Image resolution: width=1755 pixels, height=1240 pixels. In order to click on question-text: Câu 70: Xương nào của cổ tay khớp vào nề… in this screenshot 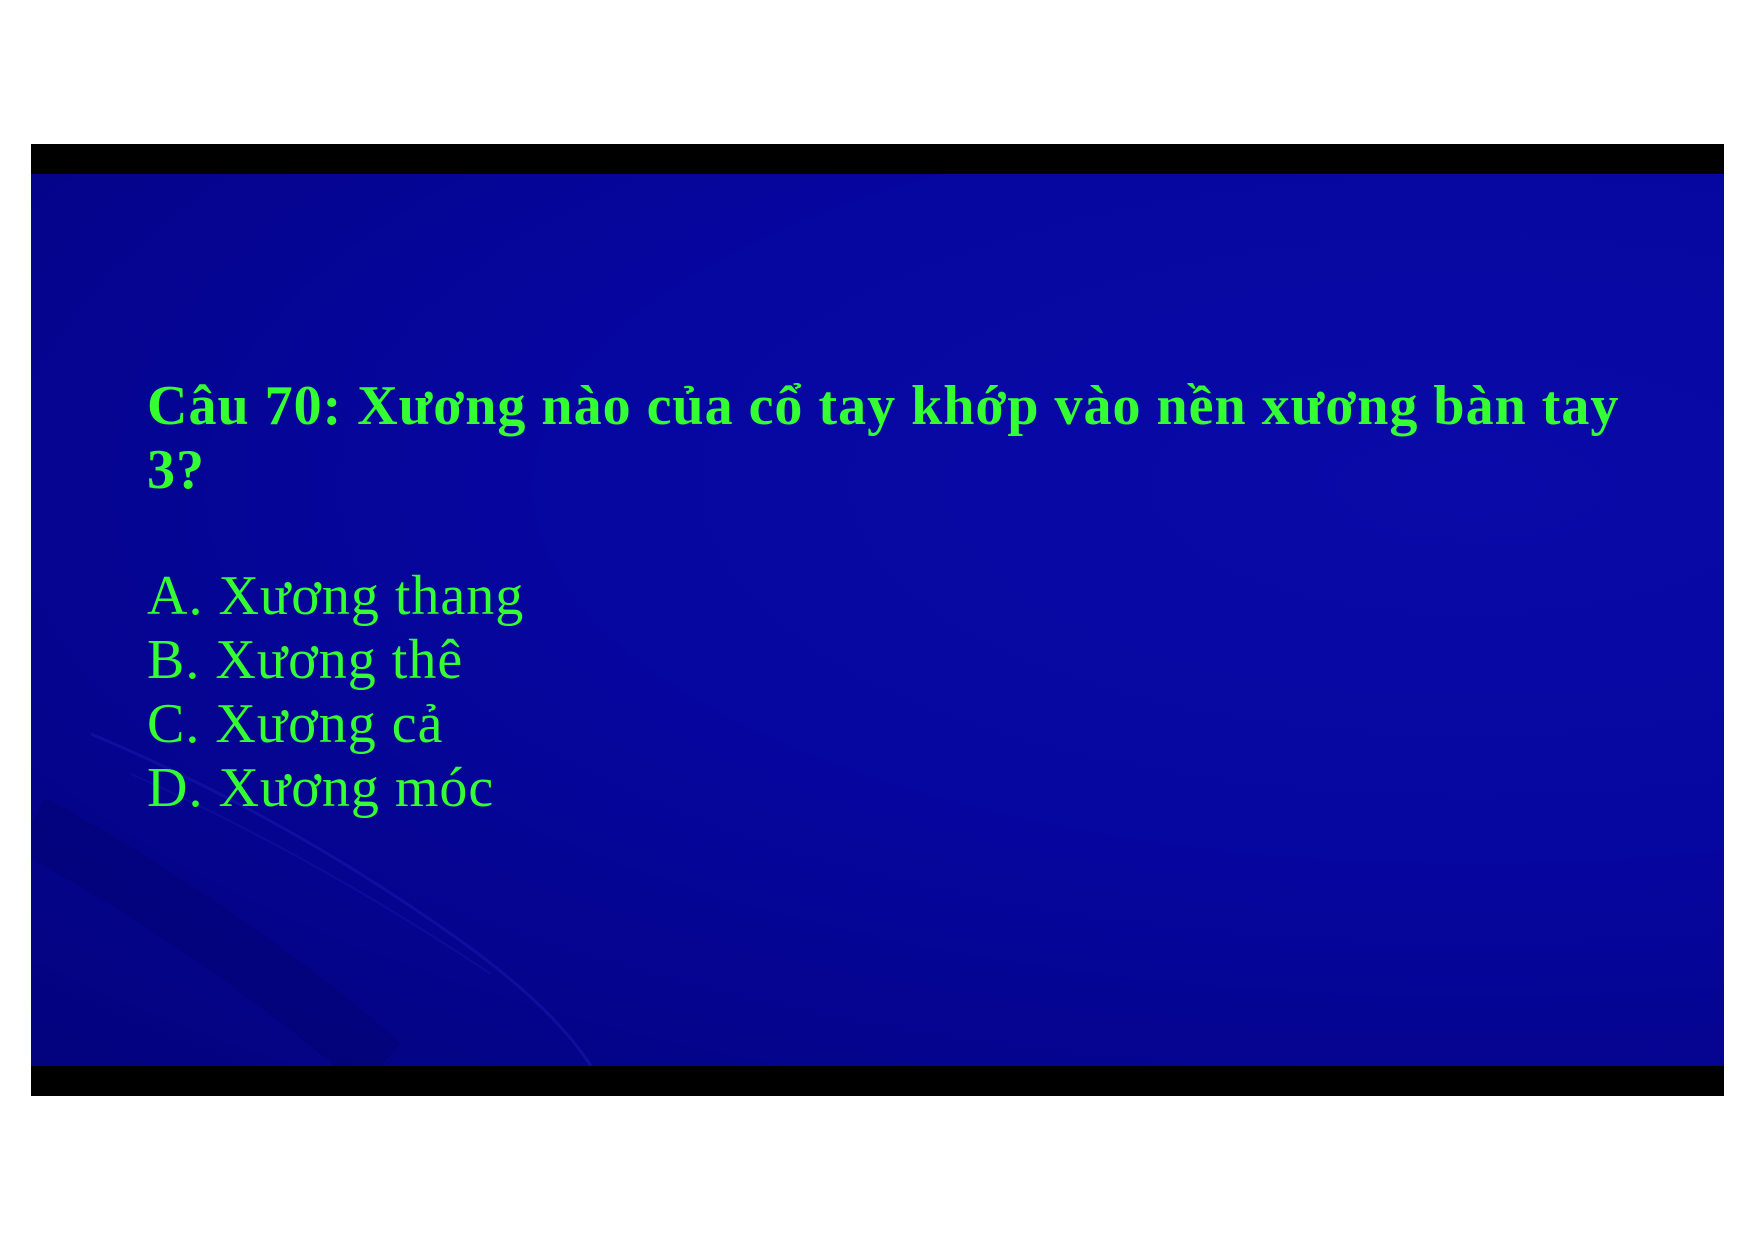, I will do `click(883, 438)`.